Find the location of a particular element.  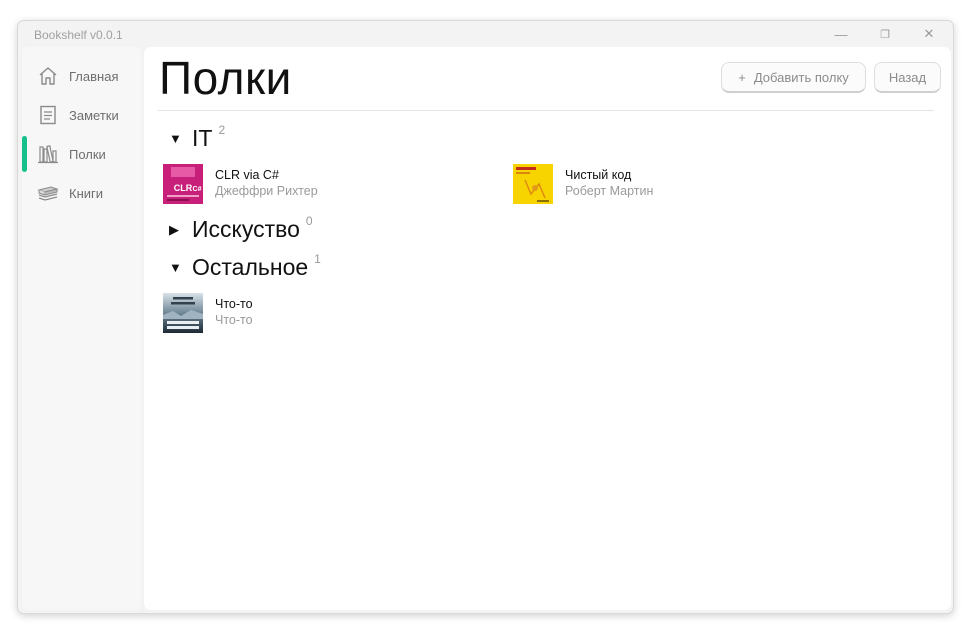

maximize-button: ❐ is located at coordinates (885, 34).